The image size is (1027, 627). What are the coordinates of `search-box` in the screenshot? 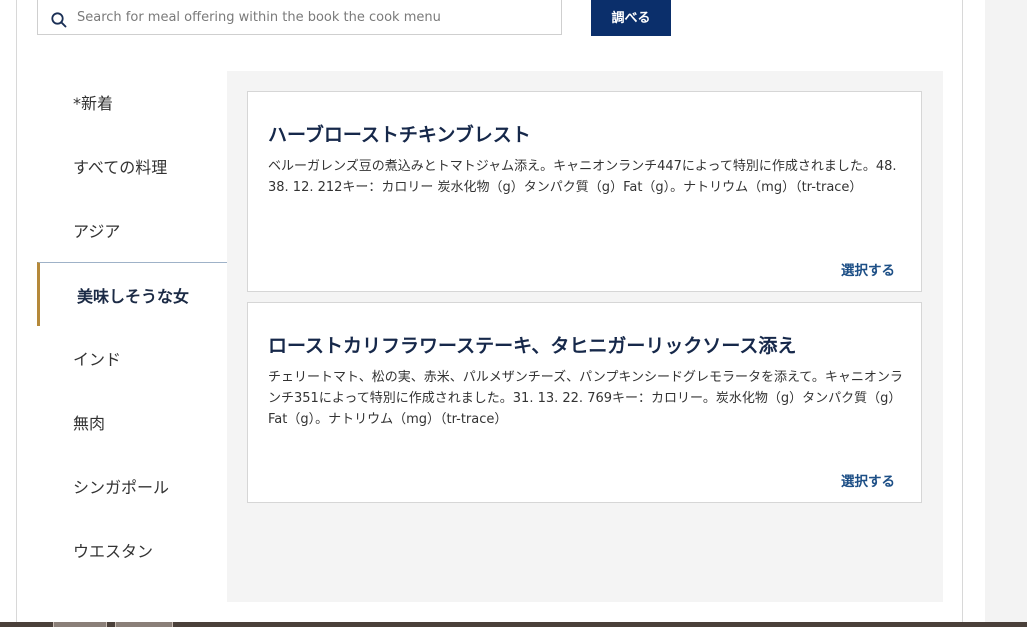 It's located at (299, 17).